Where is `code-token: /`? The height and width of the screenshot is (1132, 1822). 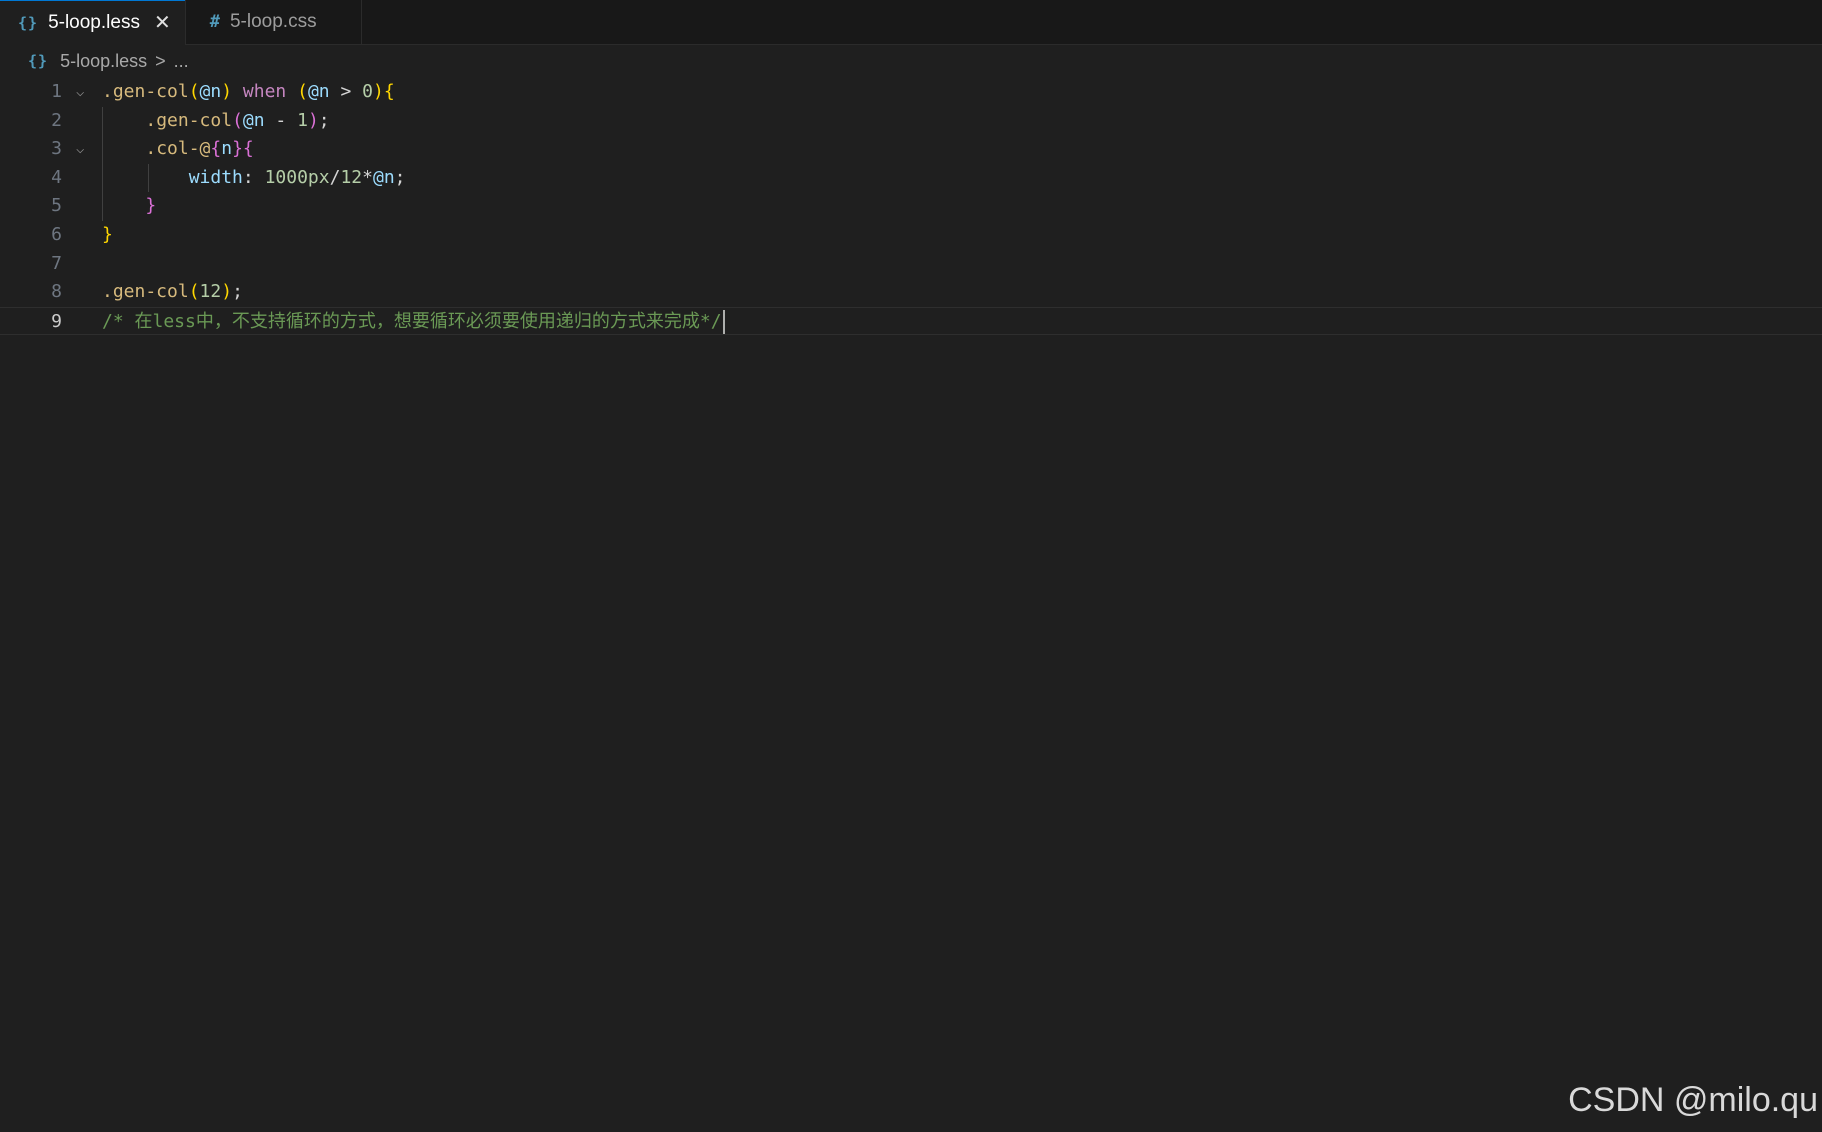 code-token: / is located at coordinates (335, 177).